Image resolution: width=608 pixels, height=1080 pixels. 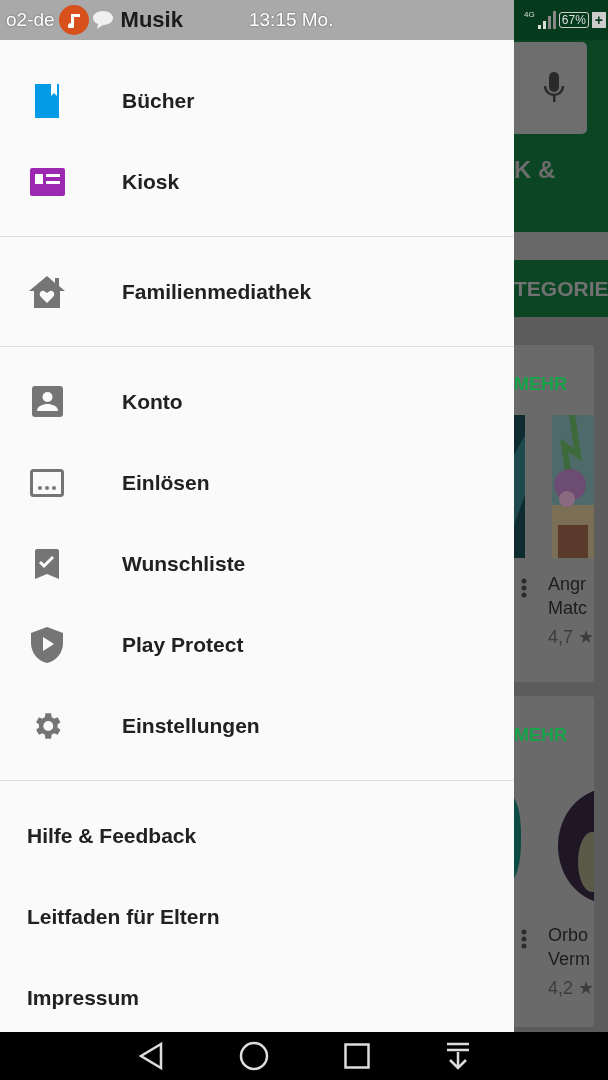 What do you see at coordinates (573, 20) in the screenshot?
I see `battery-level: 67%` at bounding box center [573, 20].